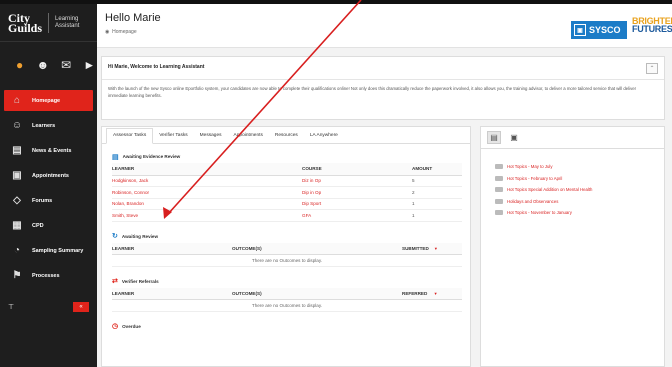 This screenshot has height=367, width=672. What do you see at coordinates (135, 236) in the screenshot?
I see `section-awaiting-review: ↻ Awaiting Review` at bounding box center [135, 236].